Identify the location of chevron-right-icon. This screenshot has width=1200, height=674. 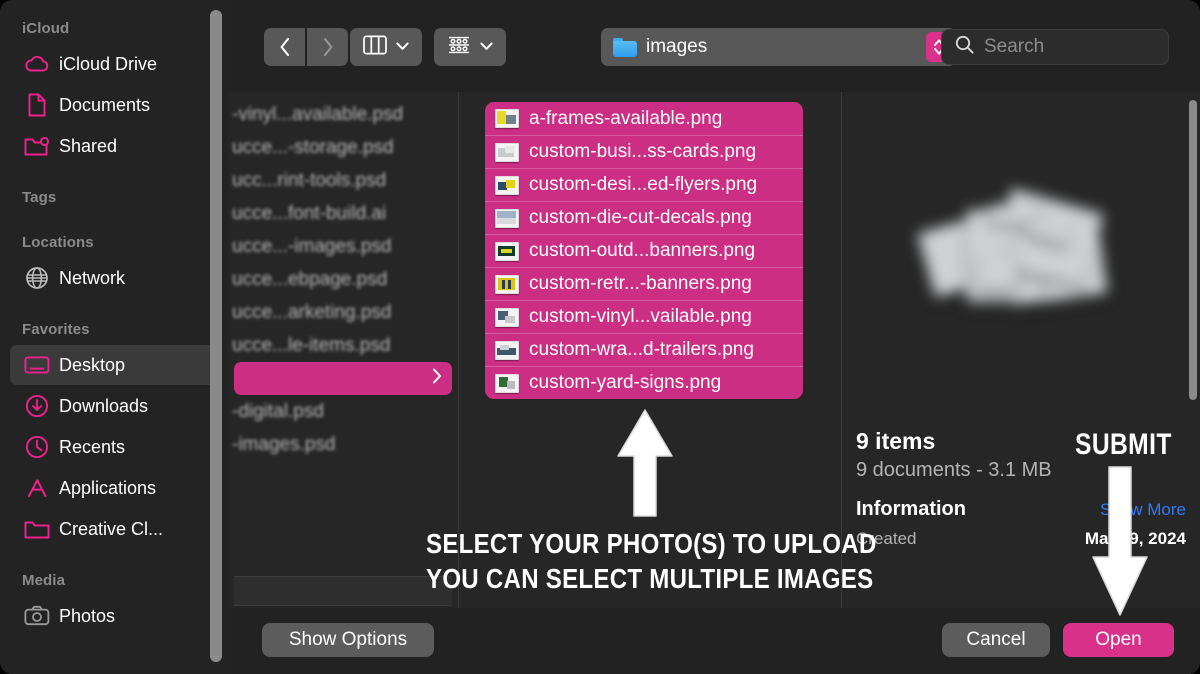
(328, 47).